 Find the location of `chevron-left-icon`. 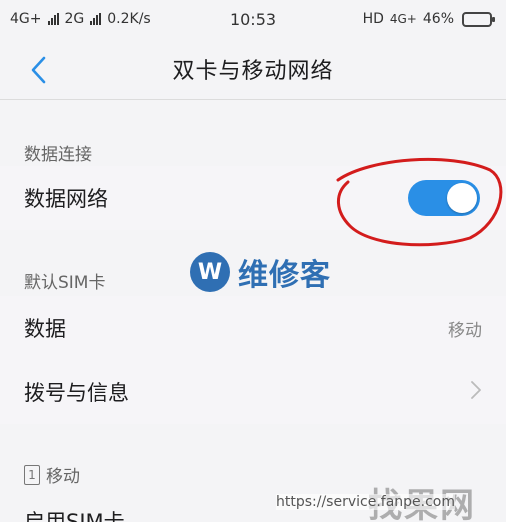

chevron-left-icon is located at coordinates (38, 70).